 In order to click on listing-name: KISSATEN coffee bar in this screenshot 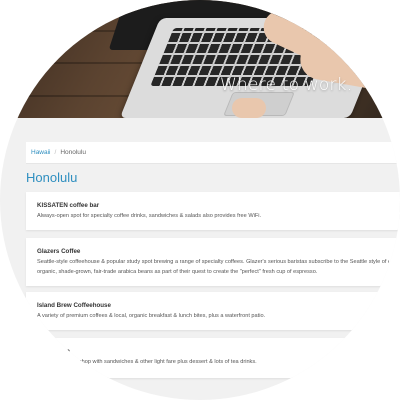, I will do `click(213, 205)`.